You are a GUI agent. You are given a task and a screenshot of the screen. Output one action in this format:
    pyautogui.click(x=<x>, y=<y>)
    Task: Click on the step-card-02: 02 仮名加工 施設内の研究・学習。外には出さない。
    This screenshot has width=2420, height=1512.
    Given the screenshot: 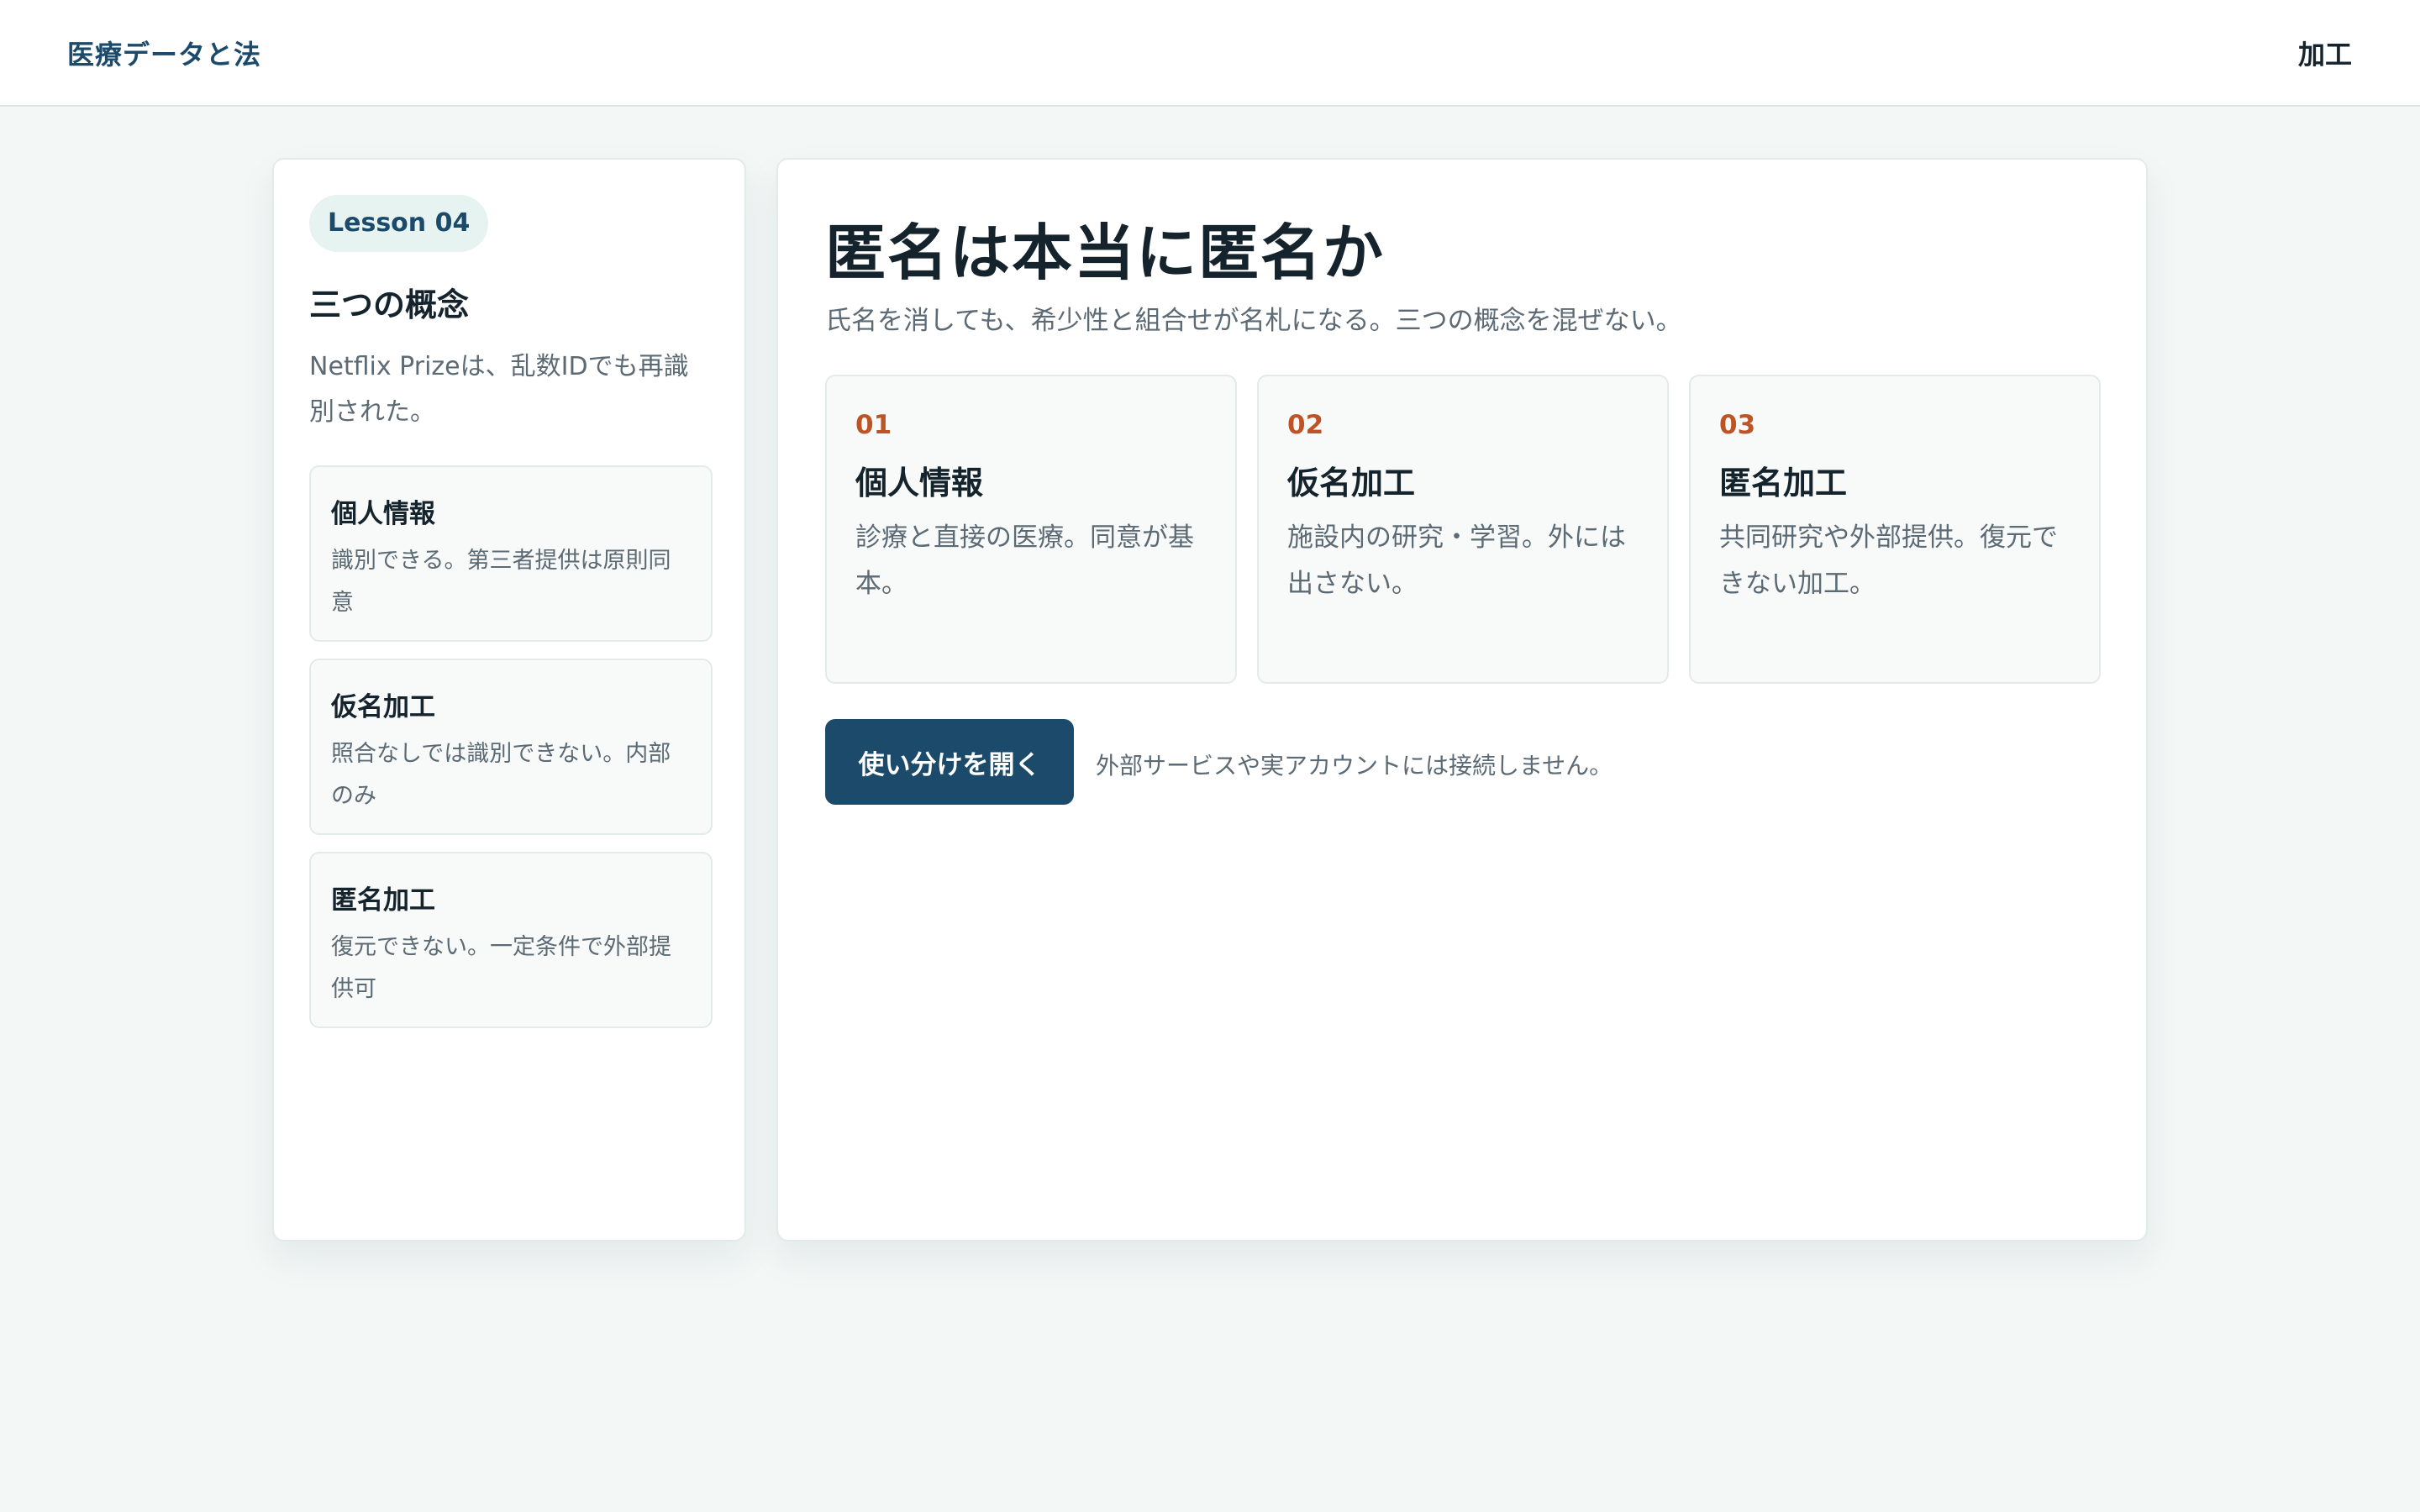 What is the action you would take?
    pyautogui.click(x=1463, y=529)
    